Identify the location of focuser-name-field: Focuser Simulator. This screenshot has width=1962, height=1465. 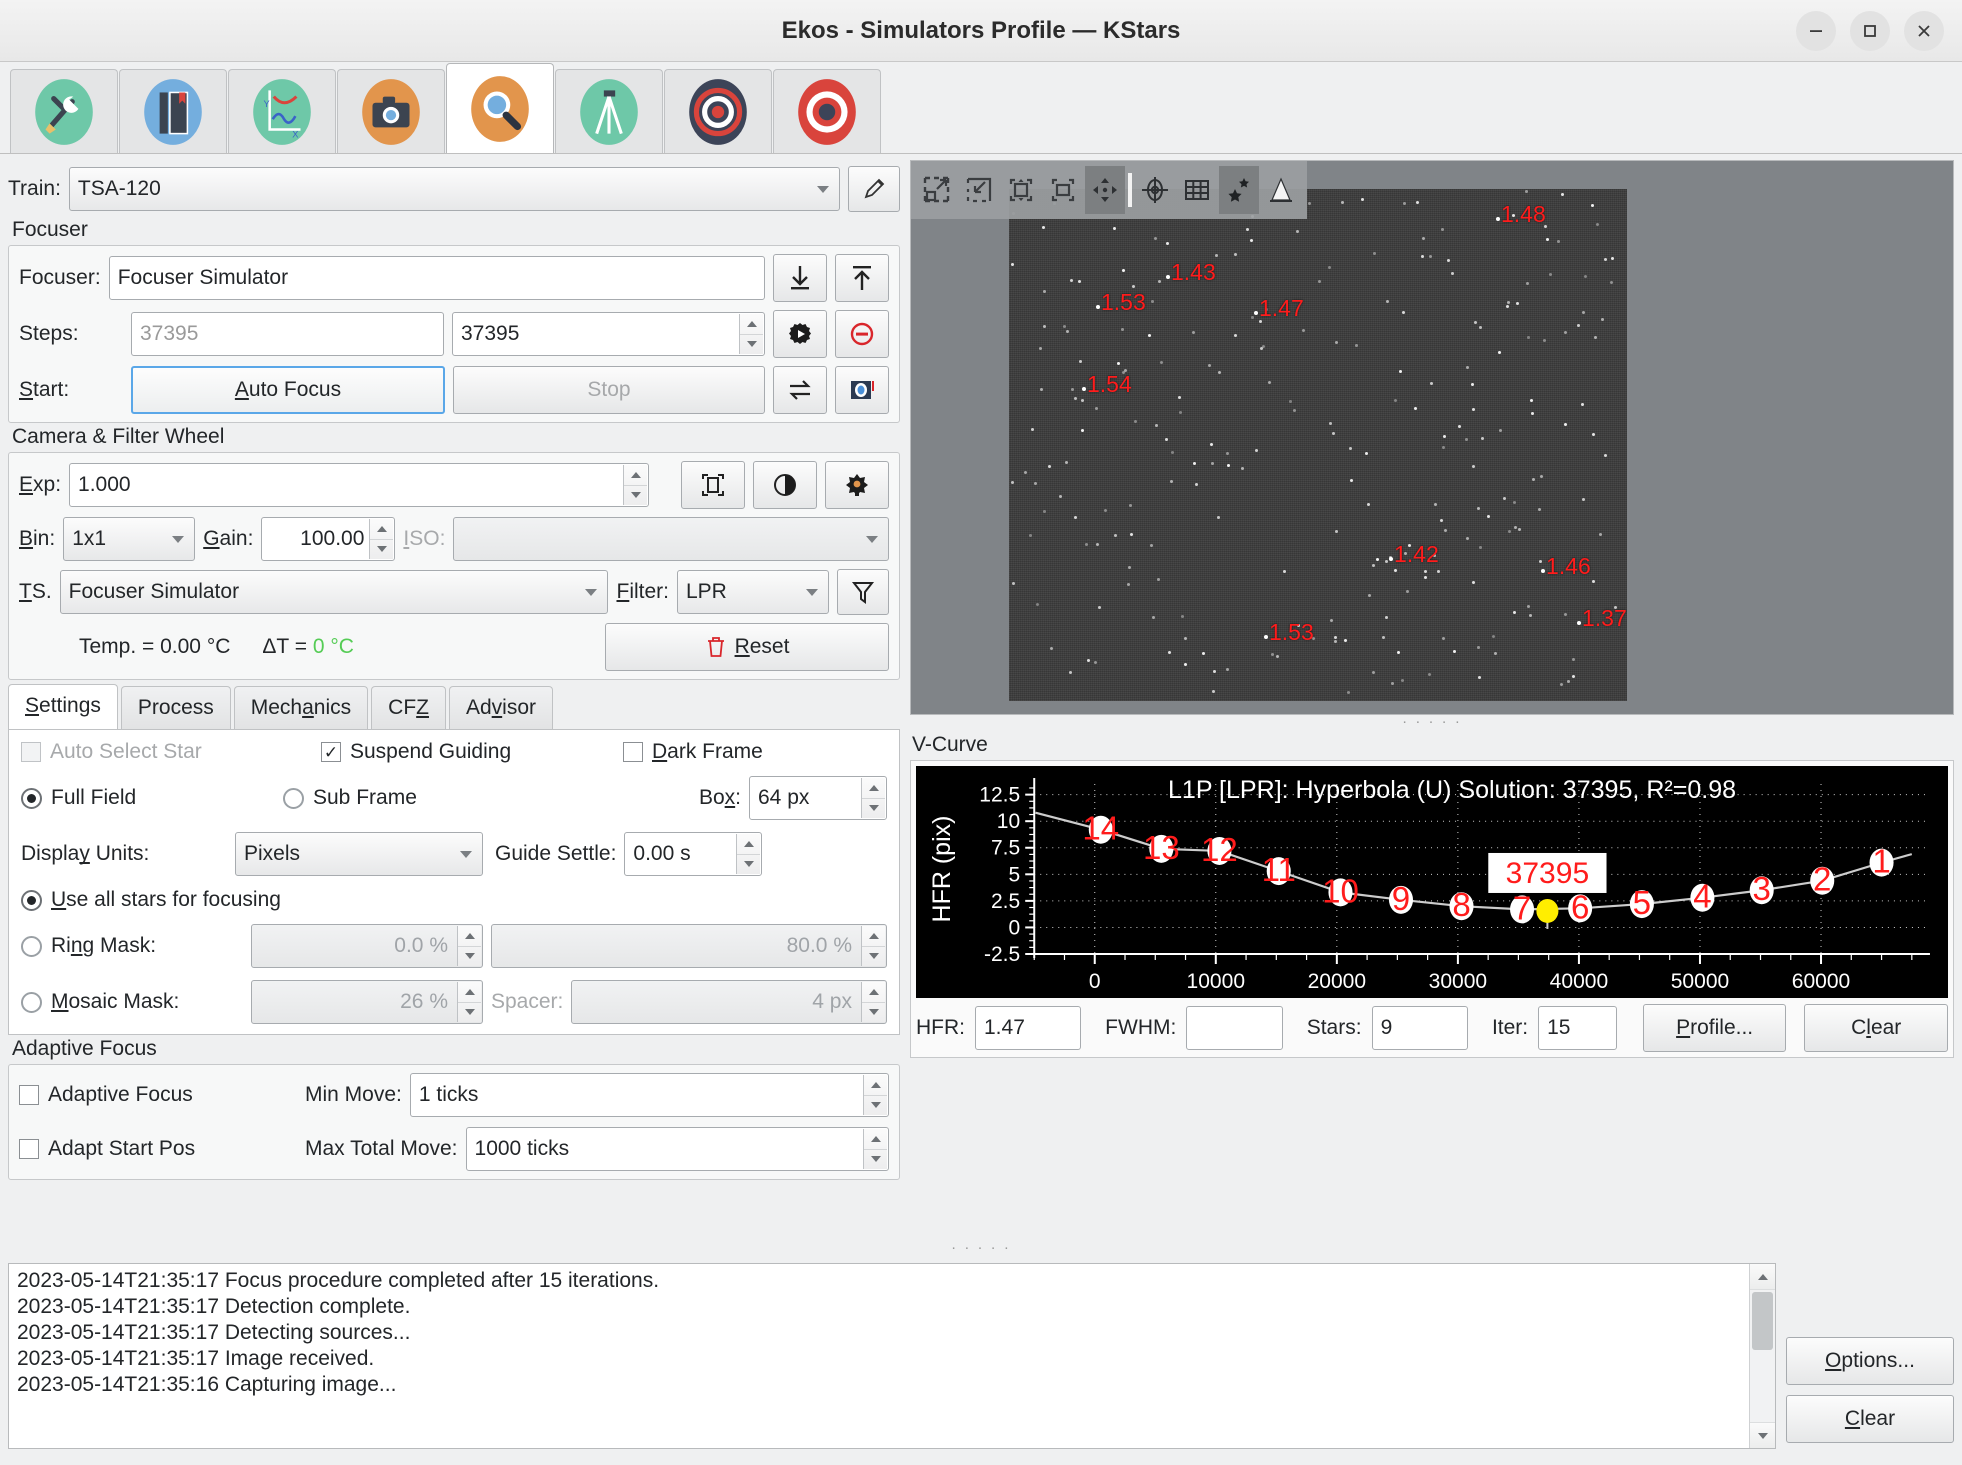
(436, 278).